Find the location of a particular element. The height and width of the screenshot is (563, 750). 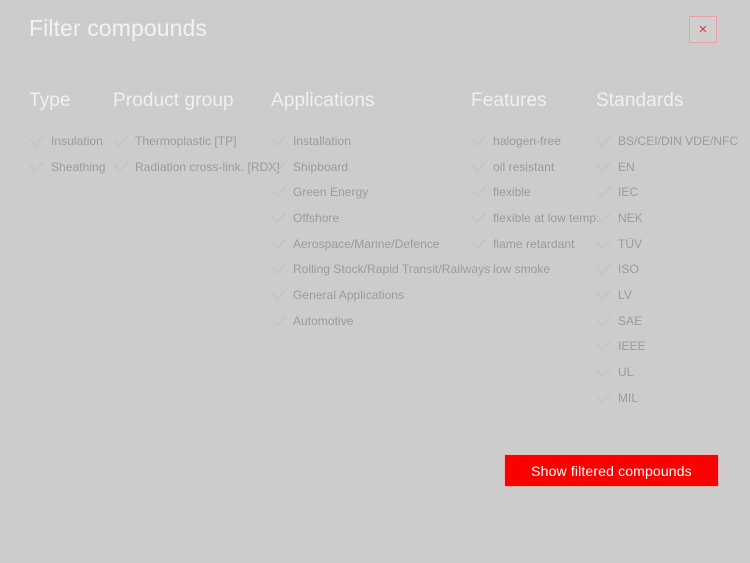

filter-option-iec: IEC is located at coordinates (671, 192).